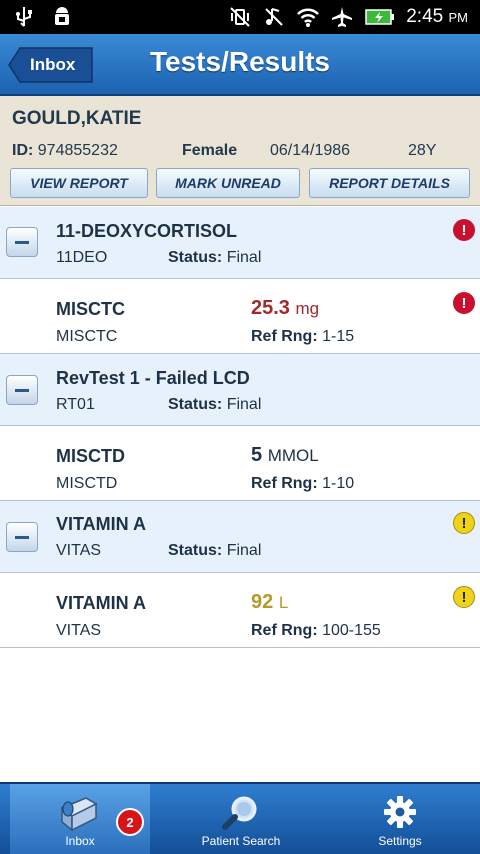  Describe the element at coordinates (23, 150) in the screenshot. I see `patient-id-label: ID:` at that location.